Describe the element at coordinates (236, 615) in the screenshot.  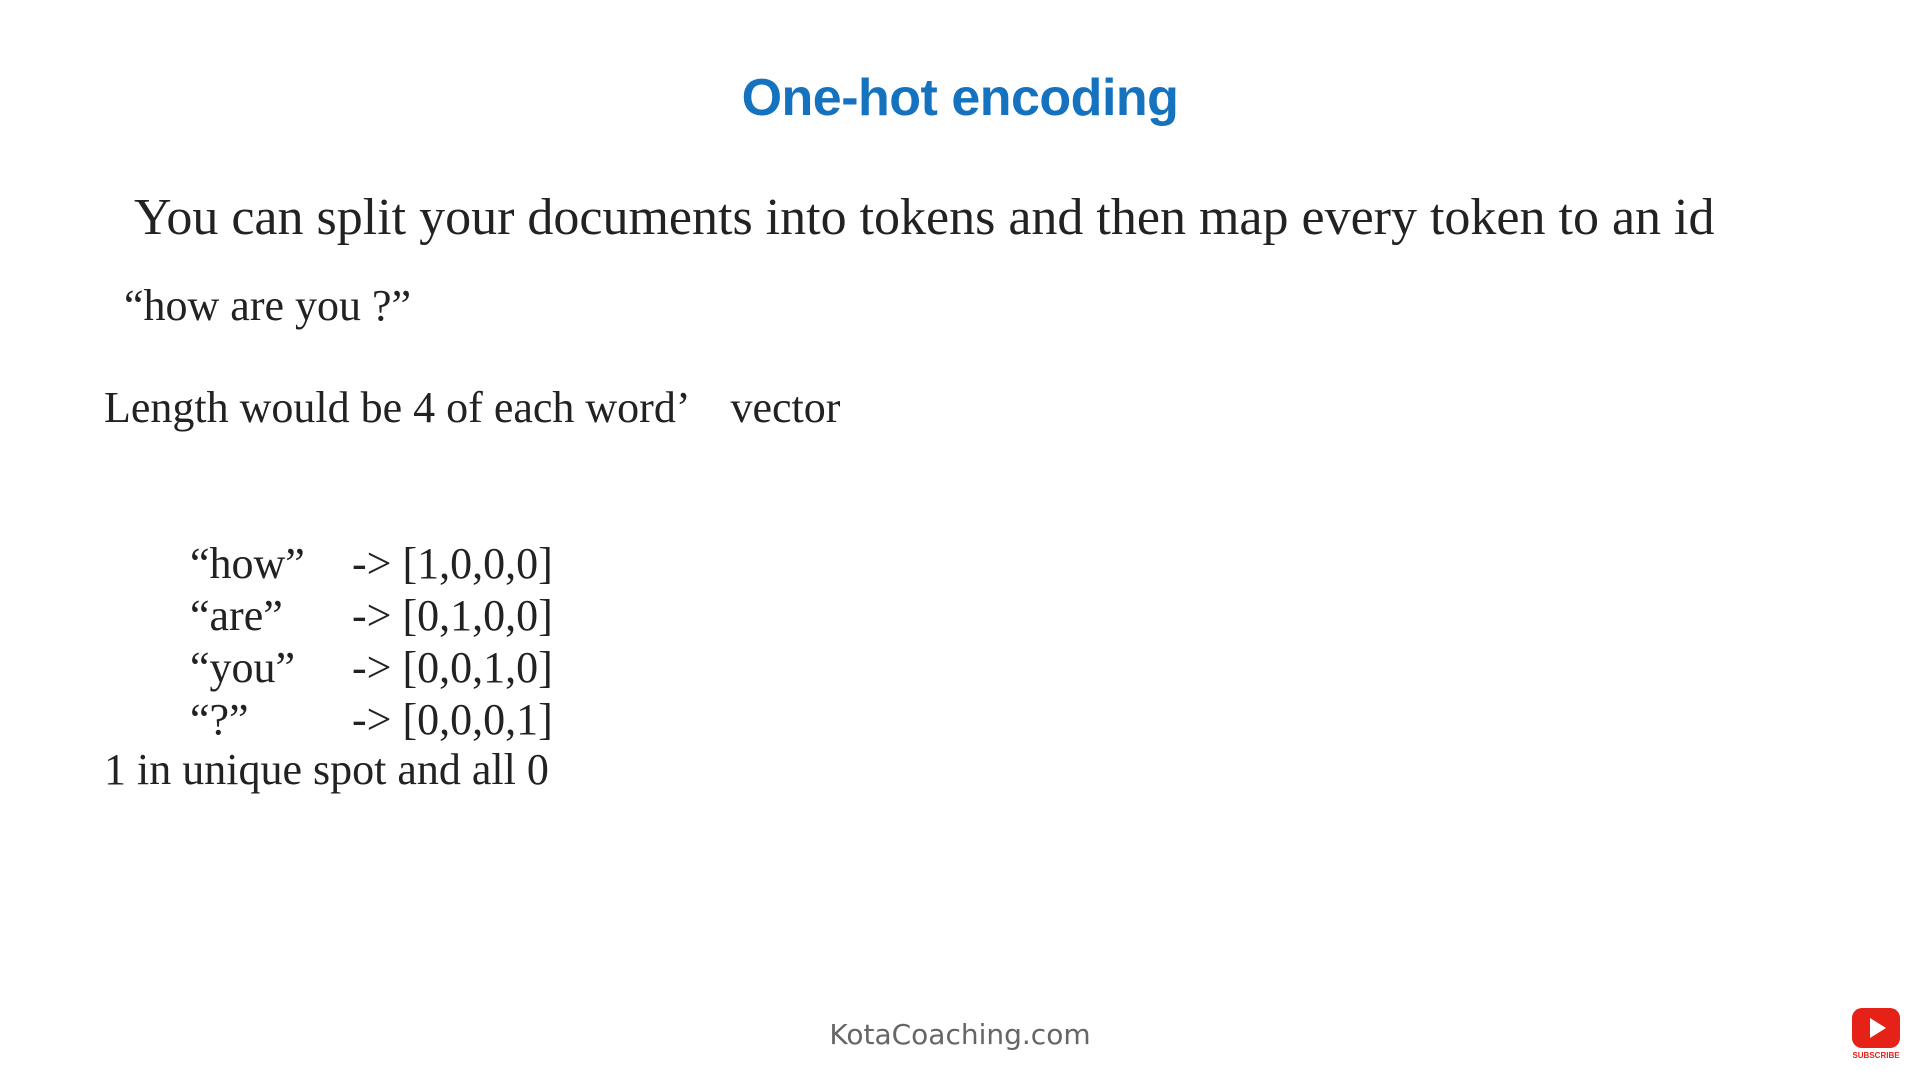
I see `mapping-token: “are”` at that location.